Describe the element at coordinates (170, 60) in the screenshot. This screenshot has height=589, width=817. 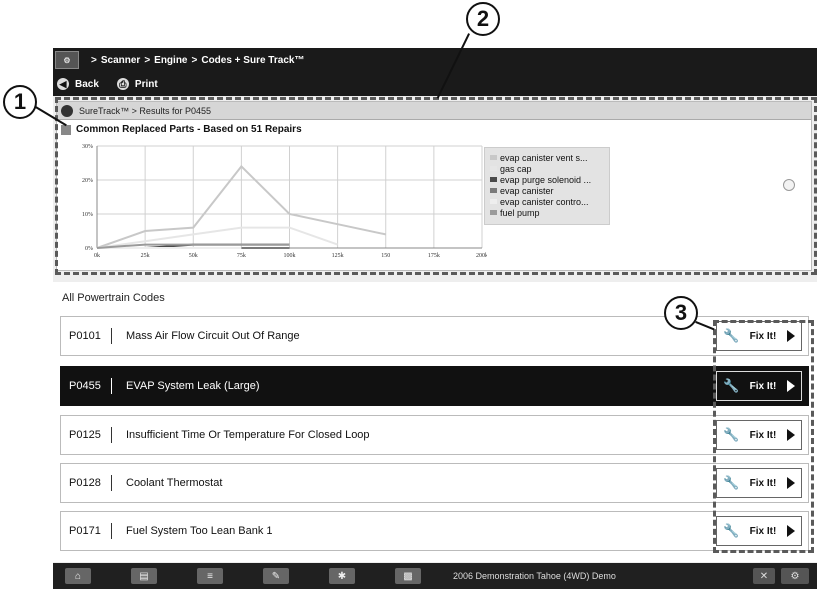
I see `breadcrumb-engine: Engine` at that location.